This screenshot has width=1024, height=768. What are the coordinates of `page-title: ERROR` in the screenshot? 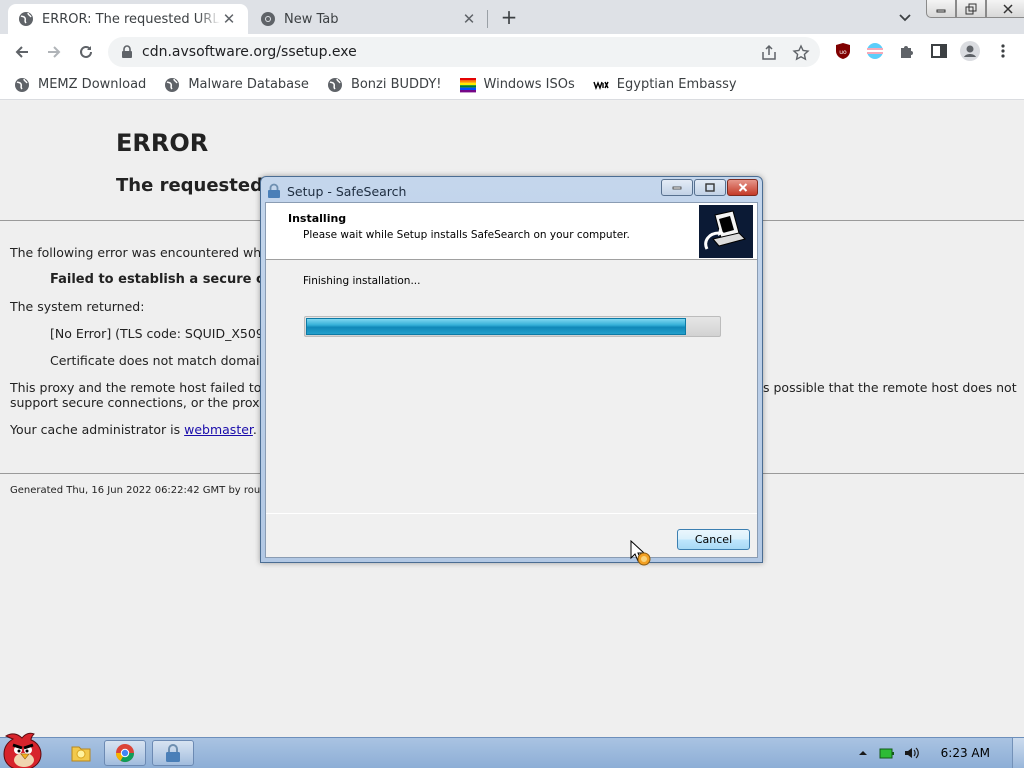 It's located at (162, 143).